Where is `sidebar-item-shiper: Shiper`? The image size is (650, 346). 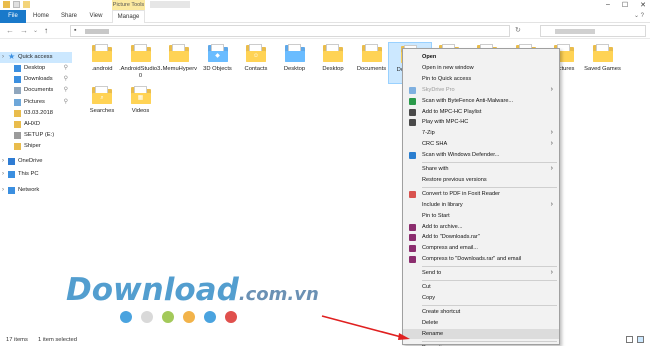 sidebar-item-shiper: Shiper is located at coordinates (36, 146).